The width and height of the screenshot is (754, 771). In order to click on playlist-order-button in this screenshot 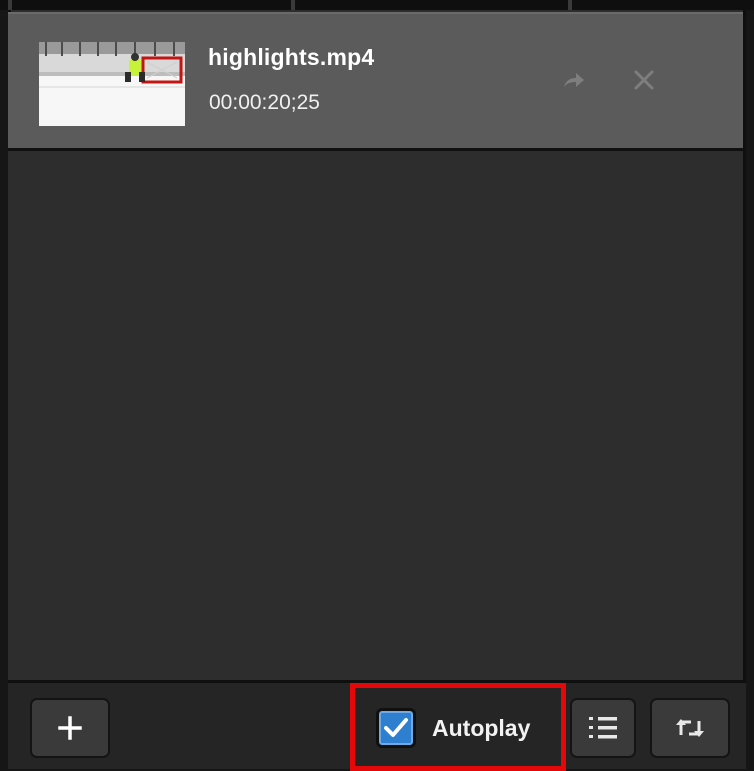, I will do `click(603, 728)`.